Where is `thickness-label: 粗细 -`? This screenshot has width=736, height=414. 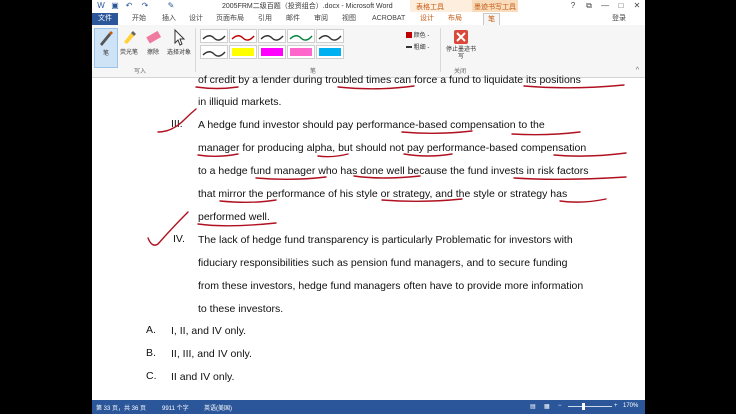
thickness-label: 粗细 - is located at coordinates (421, 48).